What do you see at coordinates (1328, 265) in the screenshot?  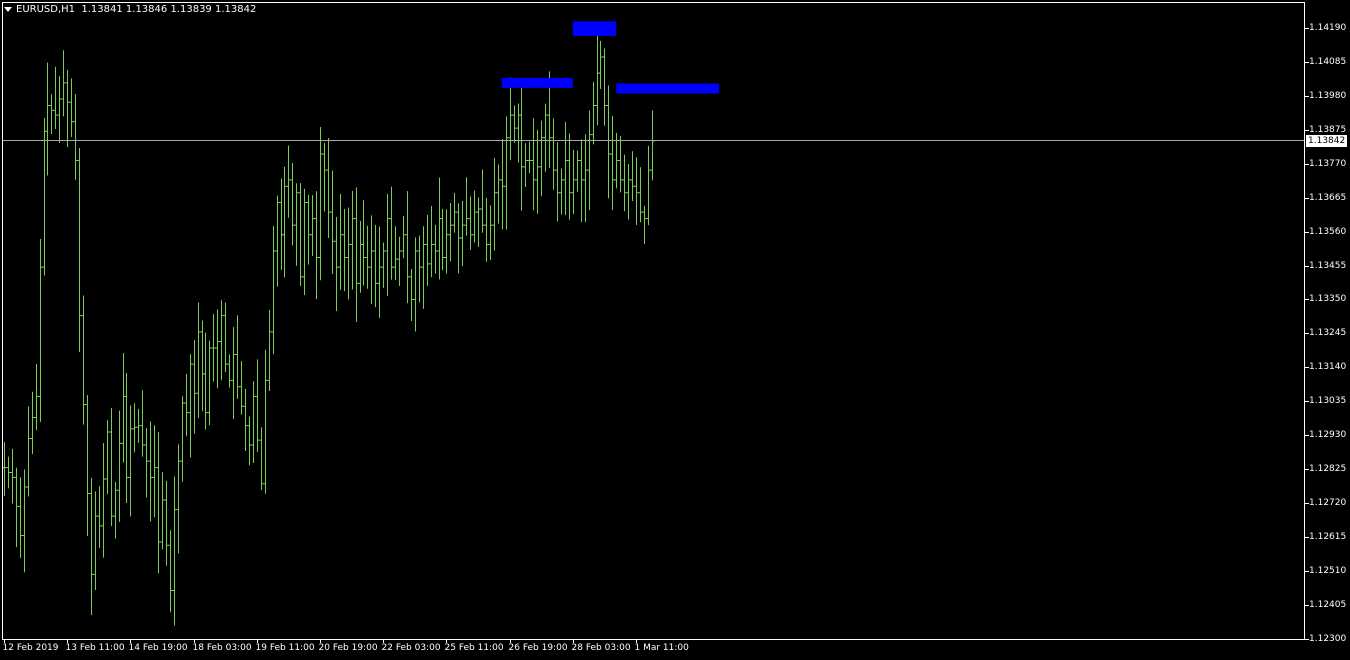 I see `y-tick-label: 1.13455` at bounding box center [1328, 265].